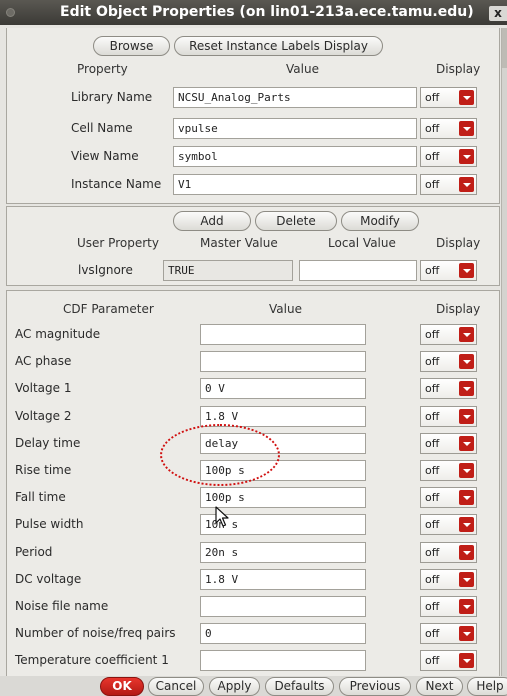  What do you see at coordinates (43, 361) in the screenshot?
I see `cdf-parameter-label: AC phase` at bounding box center [43, 361].